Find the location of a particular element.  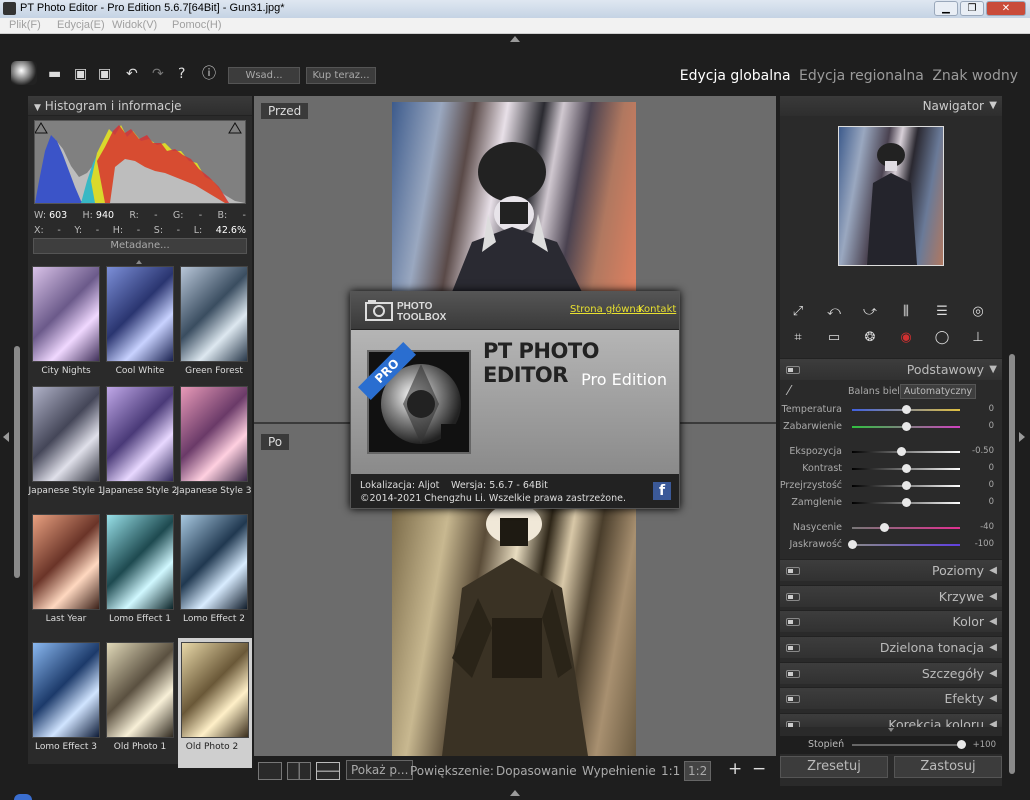

restore-icon: ❐ is located at coordinates (972, 8).